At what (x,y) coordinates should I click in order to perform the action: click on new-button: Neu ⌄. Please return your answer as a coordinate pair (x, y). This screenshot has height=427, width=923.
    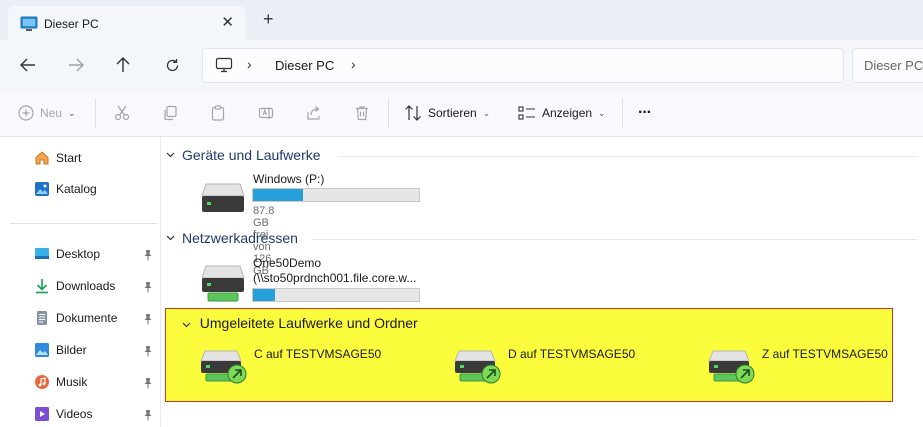
    Looking at the image, I should click on (47, 113).